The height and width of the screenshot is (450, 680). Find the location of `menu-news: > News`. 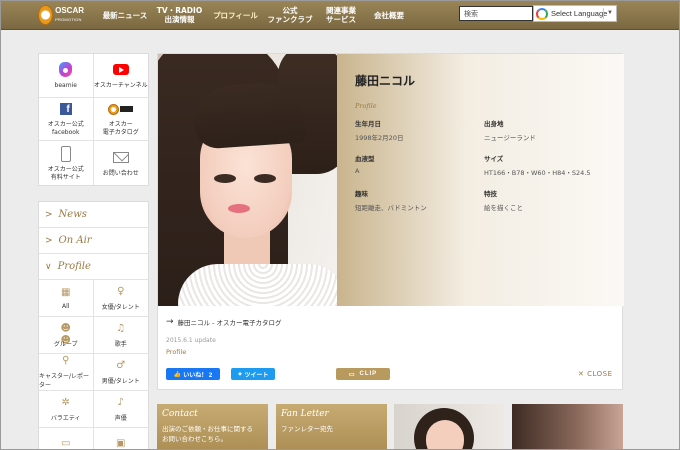

menu-news: > News is located at coordinates (93, 215).